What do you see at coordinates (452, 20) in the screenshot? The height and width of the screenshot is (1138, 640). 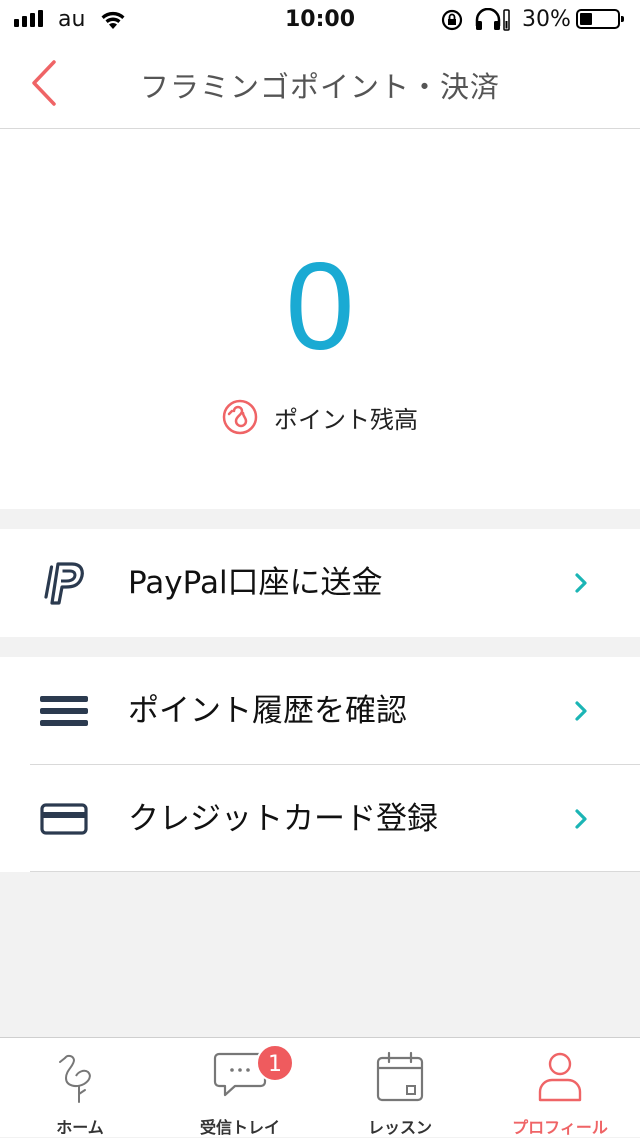 I see `orientation-lock-icon` at bounding box center [452, 20].